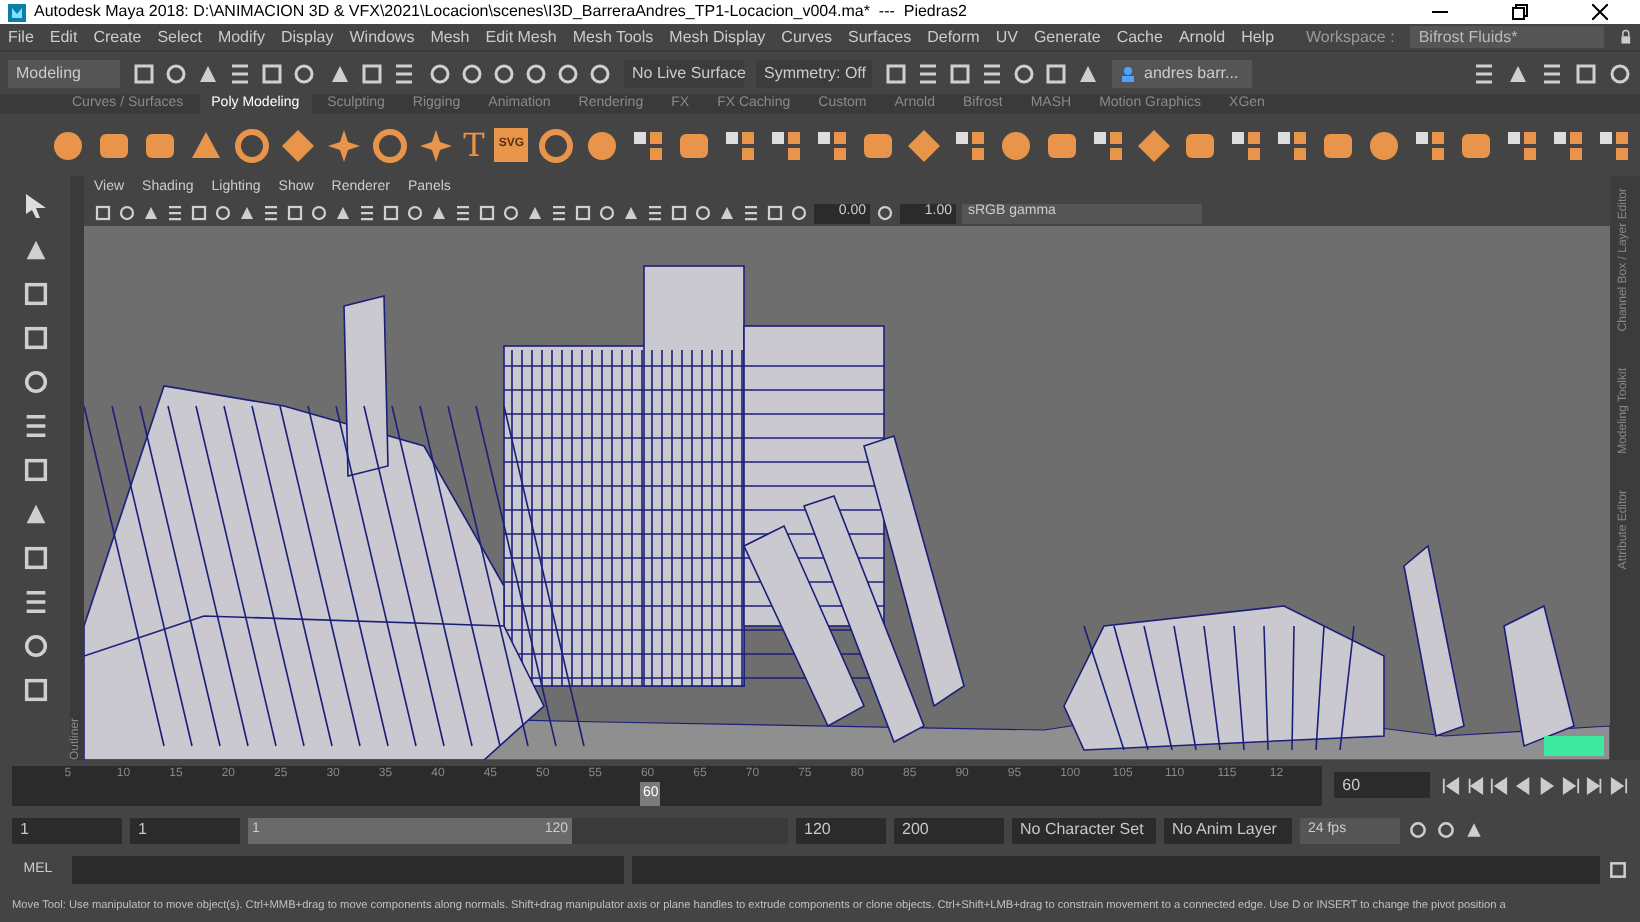 This screenshot has width=1640, height=922. What do you see at coordinates (1228, 830) in the screenshot?
I see `anim-layer-field: No Anim Layer` at bounding box center [1228, 830].